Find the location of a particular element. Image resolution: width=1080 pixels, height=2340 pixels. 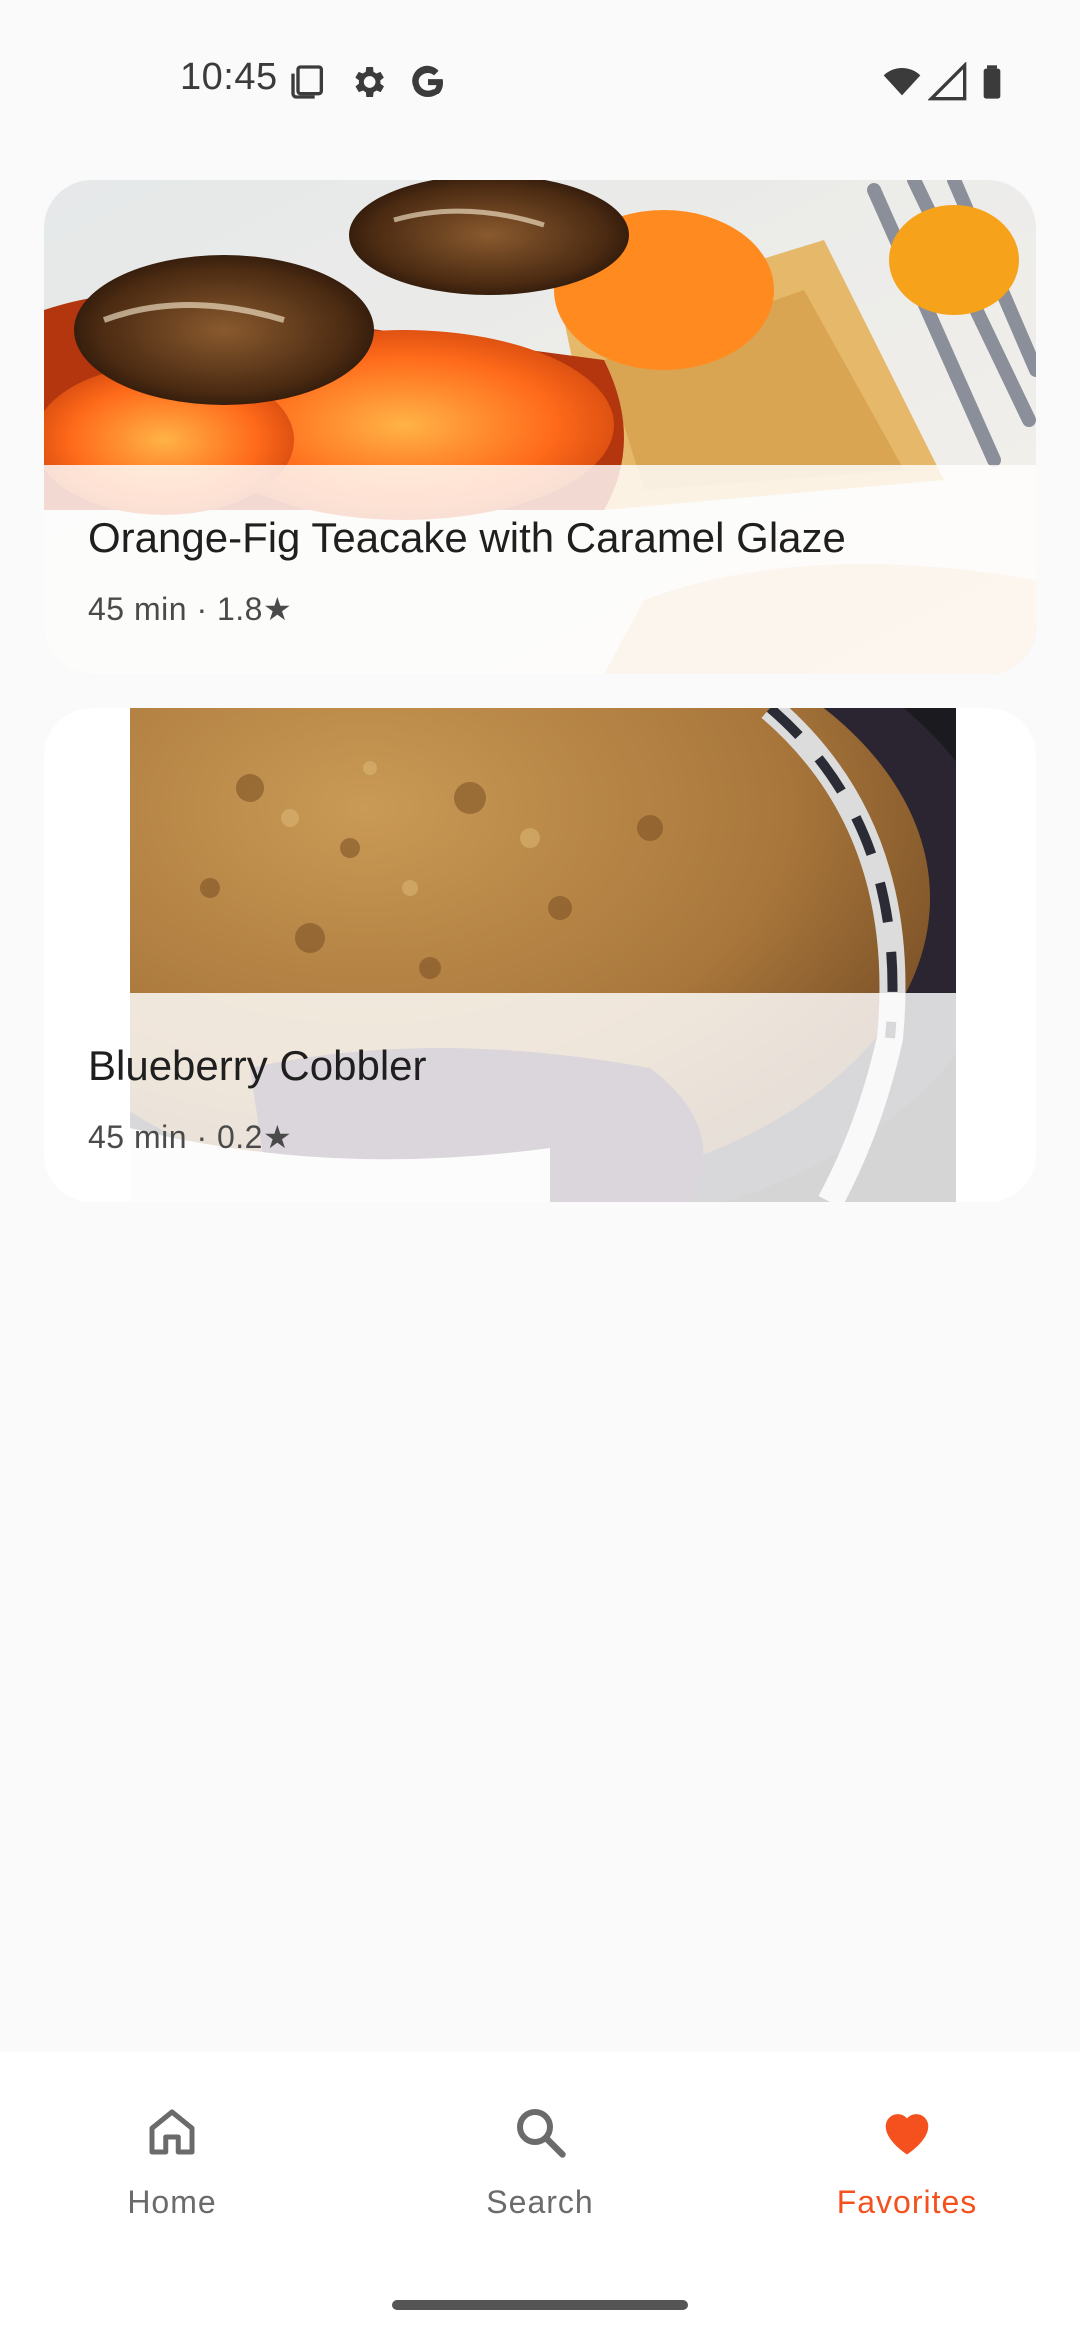

screenshot-icon is located at coordinates (308, 82).